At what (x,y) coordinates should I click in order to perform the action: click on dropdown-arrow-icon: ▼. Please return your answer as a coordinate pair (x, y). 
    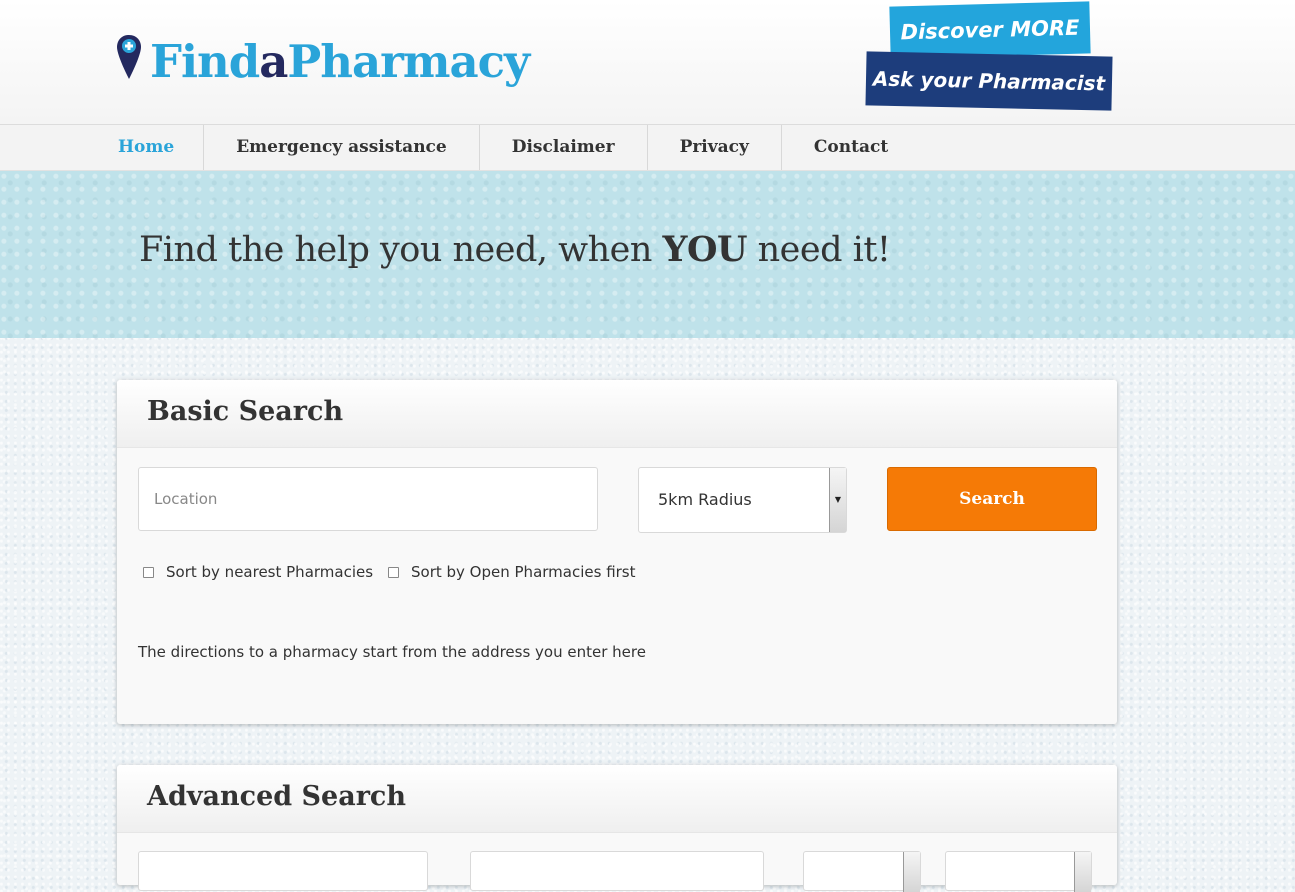
    Looking at the image, I should click on (837, 500).